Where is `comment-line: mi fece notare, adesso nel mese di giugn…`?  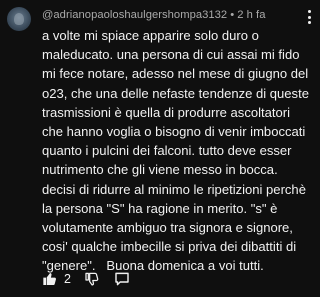
comment-line: mi fece notare, adesso nel mese di giugn… is located at coordinates (175, 74).